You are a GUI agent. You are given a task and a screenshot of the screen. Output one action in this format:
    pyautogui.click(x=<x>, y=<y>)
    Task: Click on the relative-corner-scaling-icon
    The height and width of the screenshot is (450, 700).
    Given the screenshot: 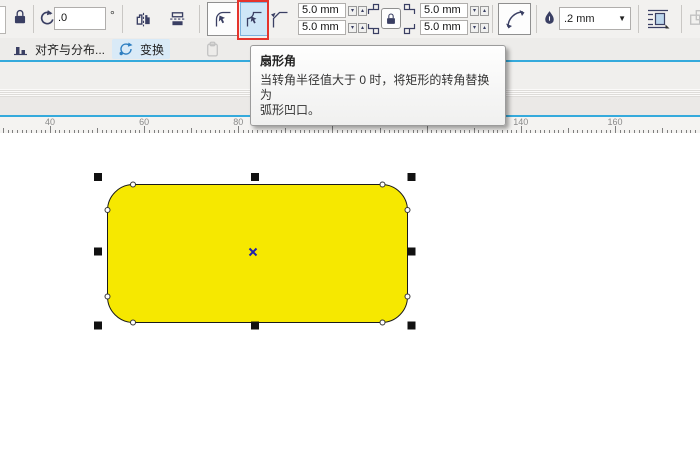 What is the action you would take?
    pyautogui.click(x=514, y=19)
    